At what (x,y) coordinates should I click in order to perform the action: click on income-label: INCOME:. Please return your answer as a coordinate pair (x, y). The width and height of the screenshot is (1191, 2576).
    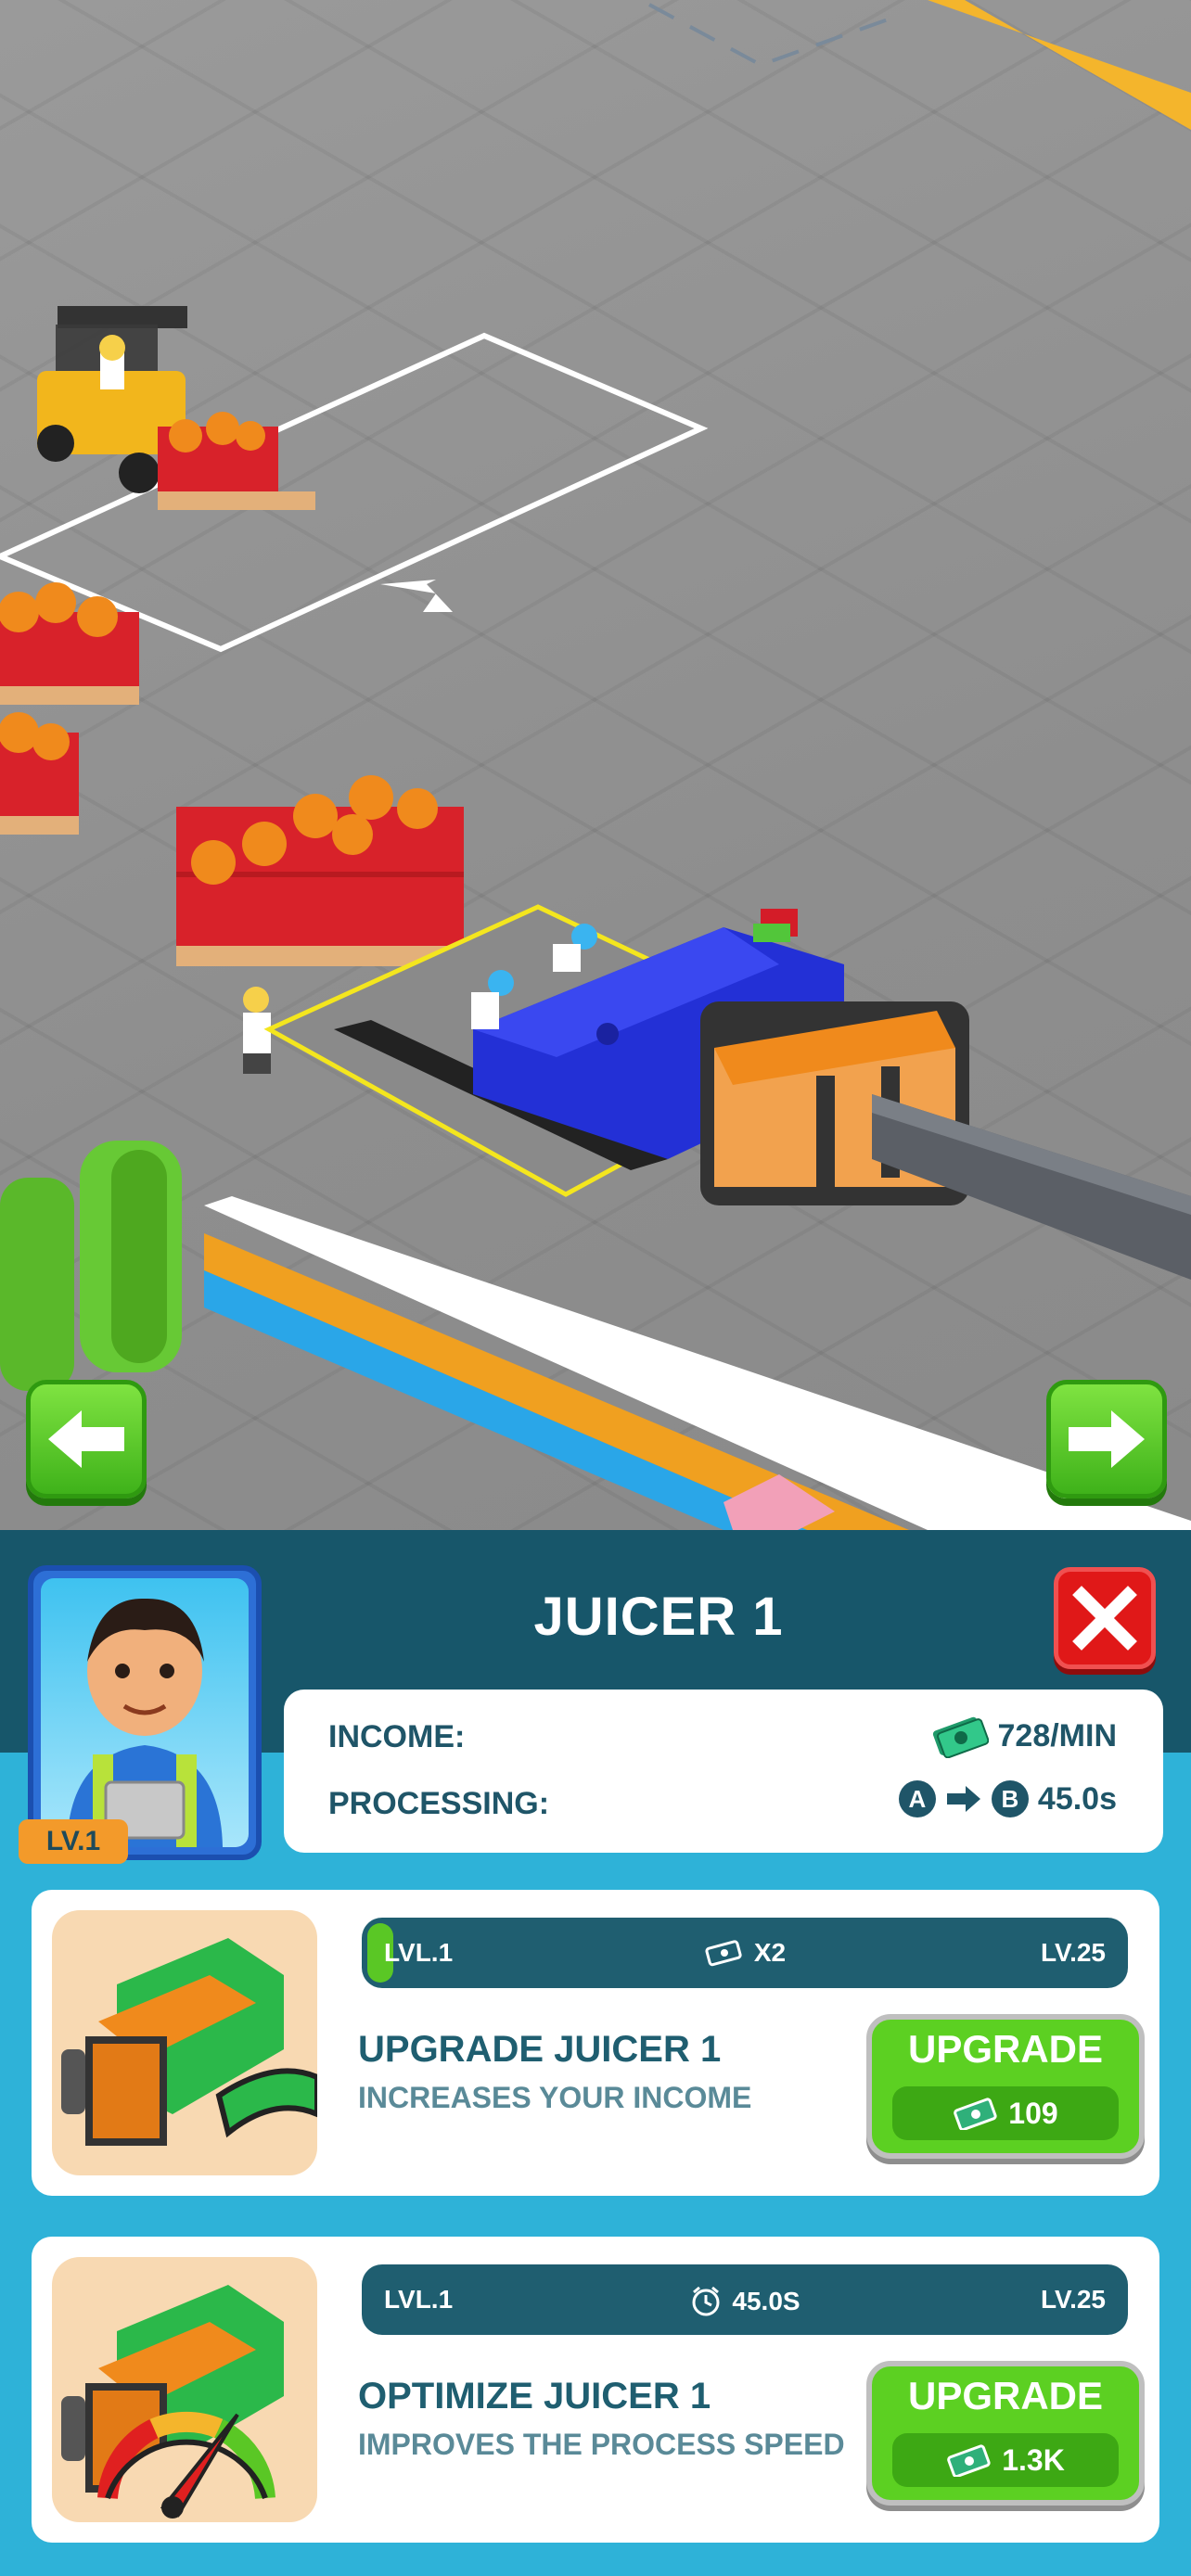
    Looking at the image, I should click on (397, 1736).